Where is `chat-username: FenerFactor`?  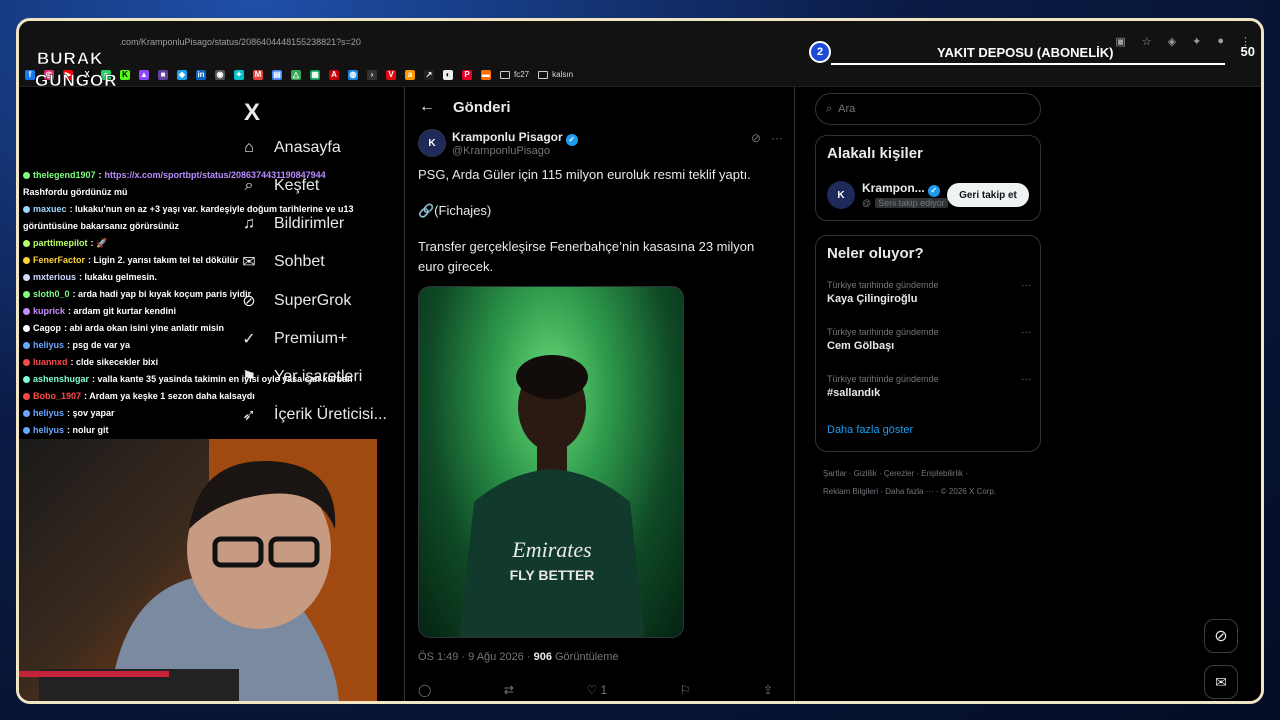
chat-username: FenerFactor is located at coordinates (59, 260).